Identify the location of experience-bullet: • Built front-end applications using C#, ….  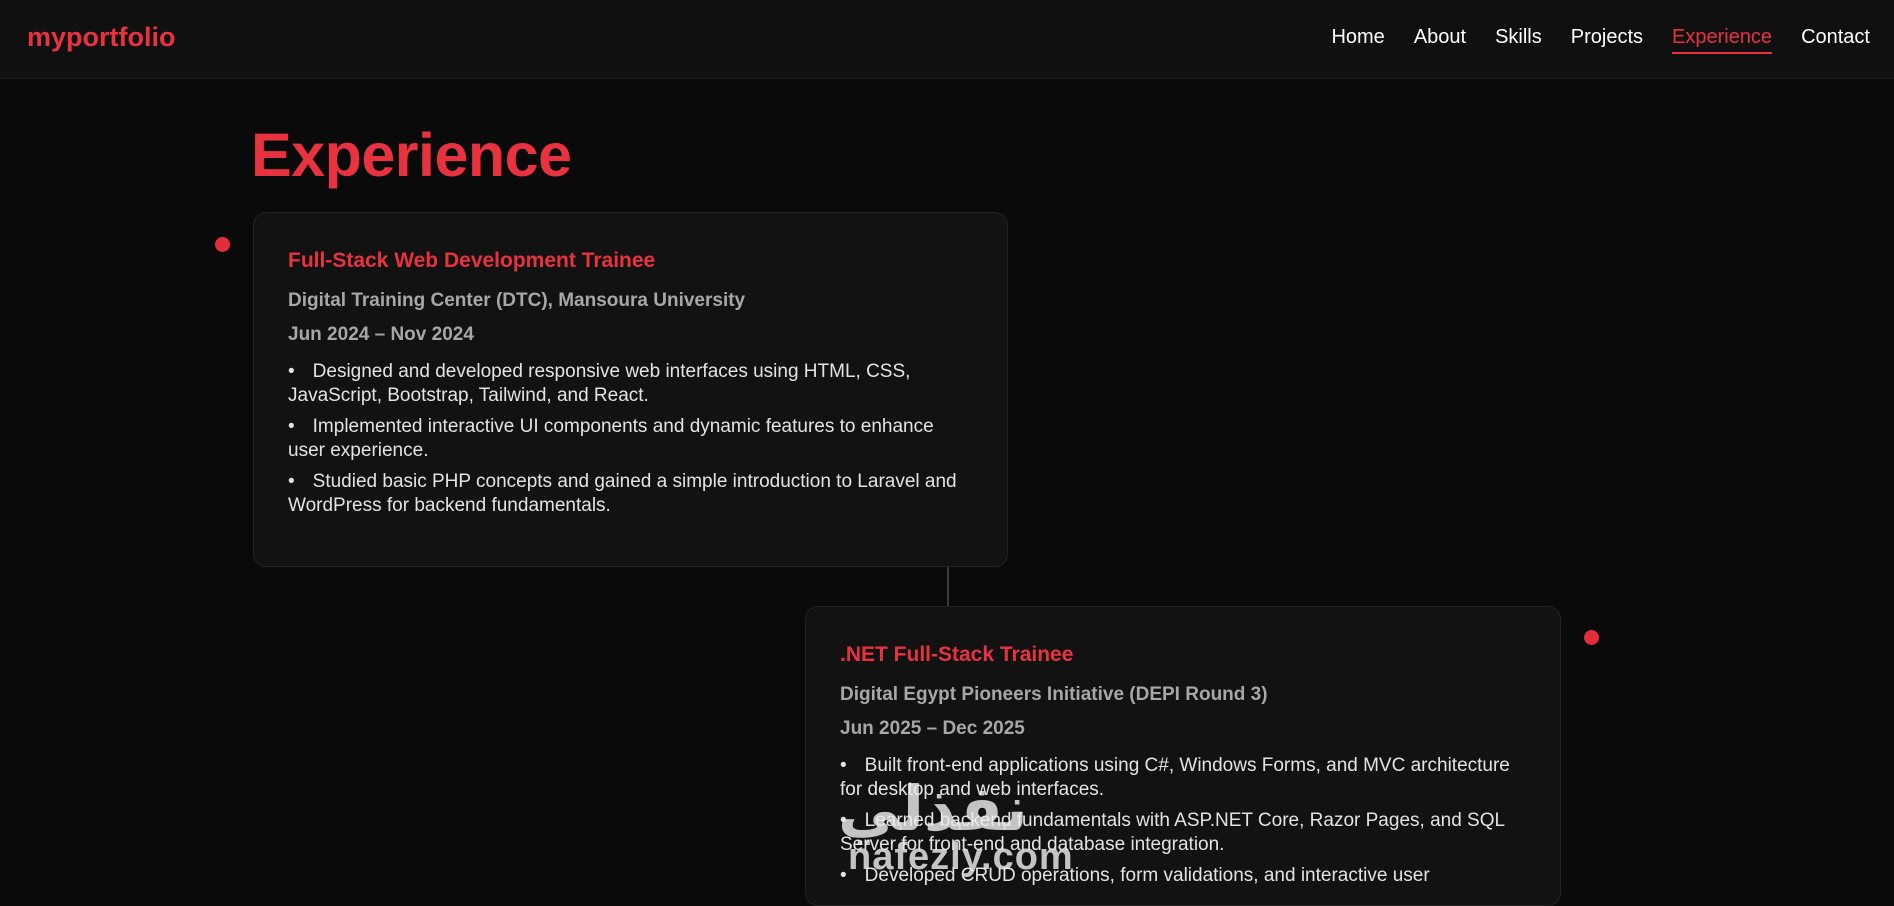
(1183, 778).